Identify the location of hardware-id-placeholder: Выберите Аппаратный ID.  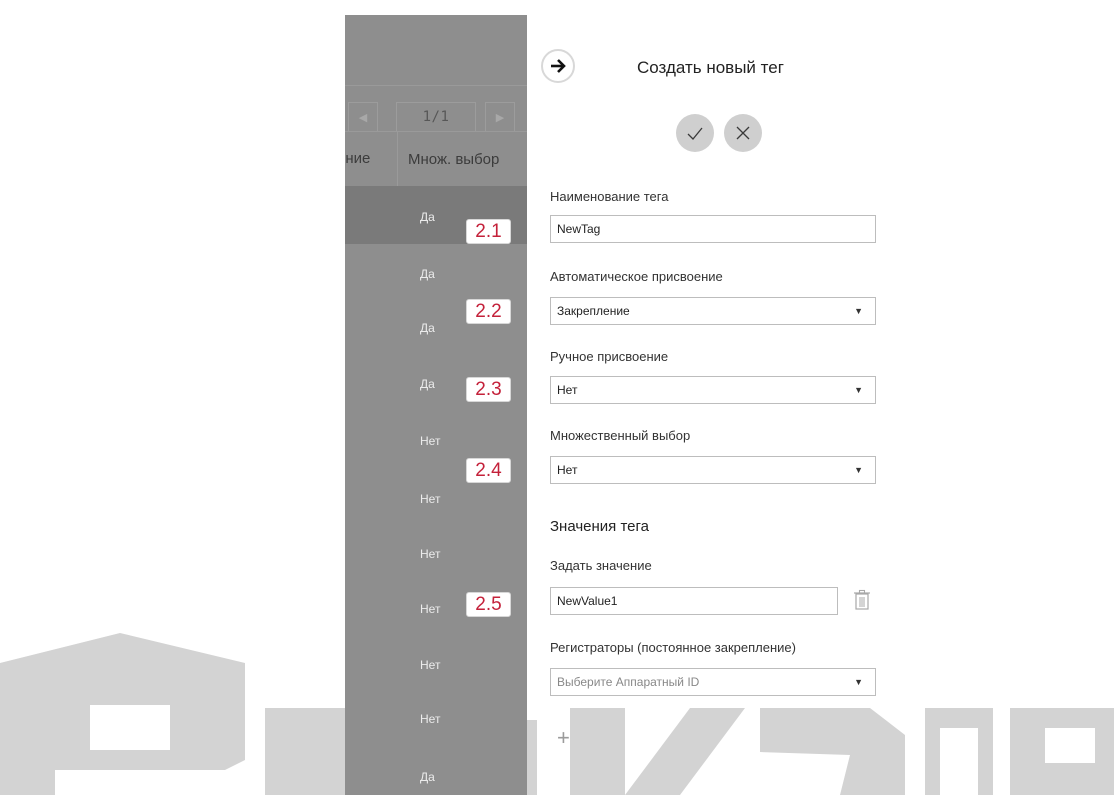
(628, 682).